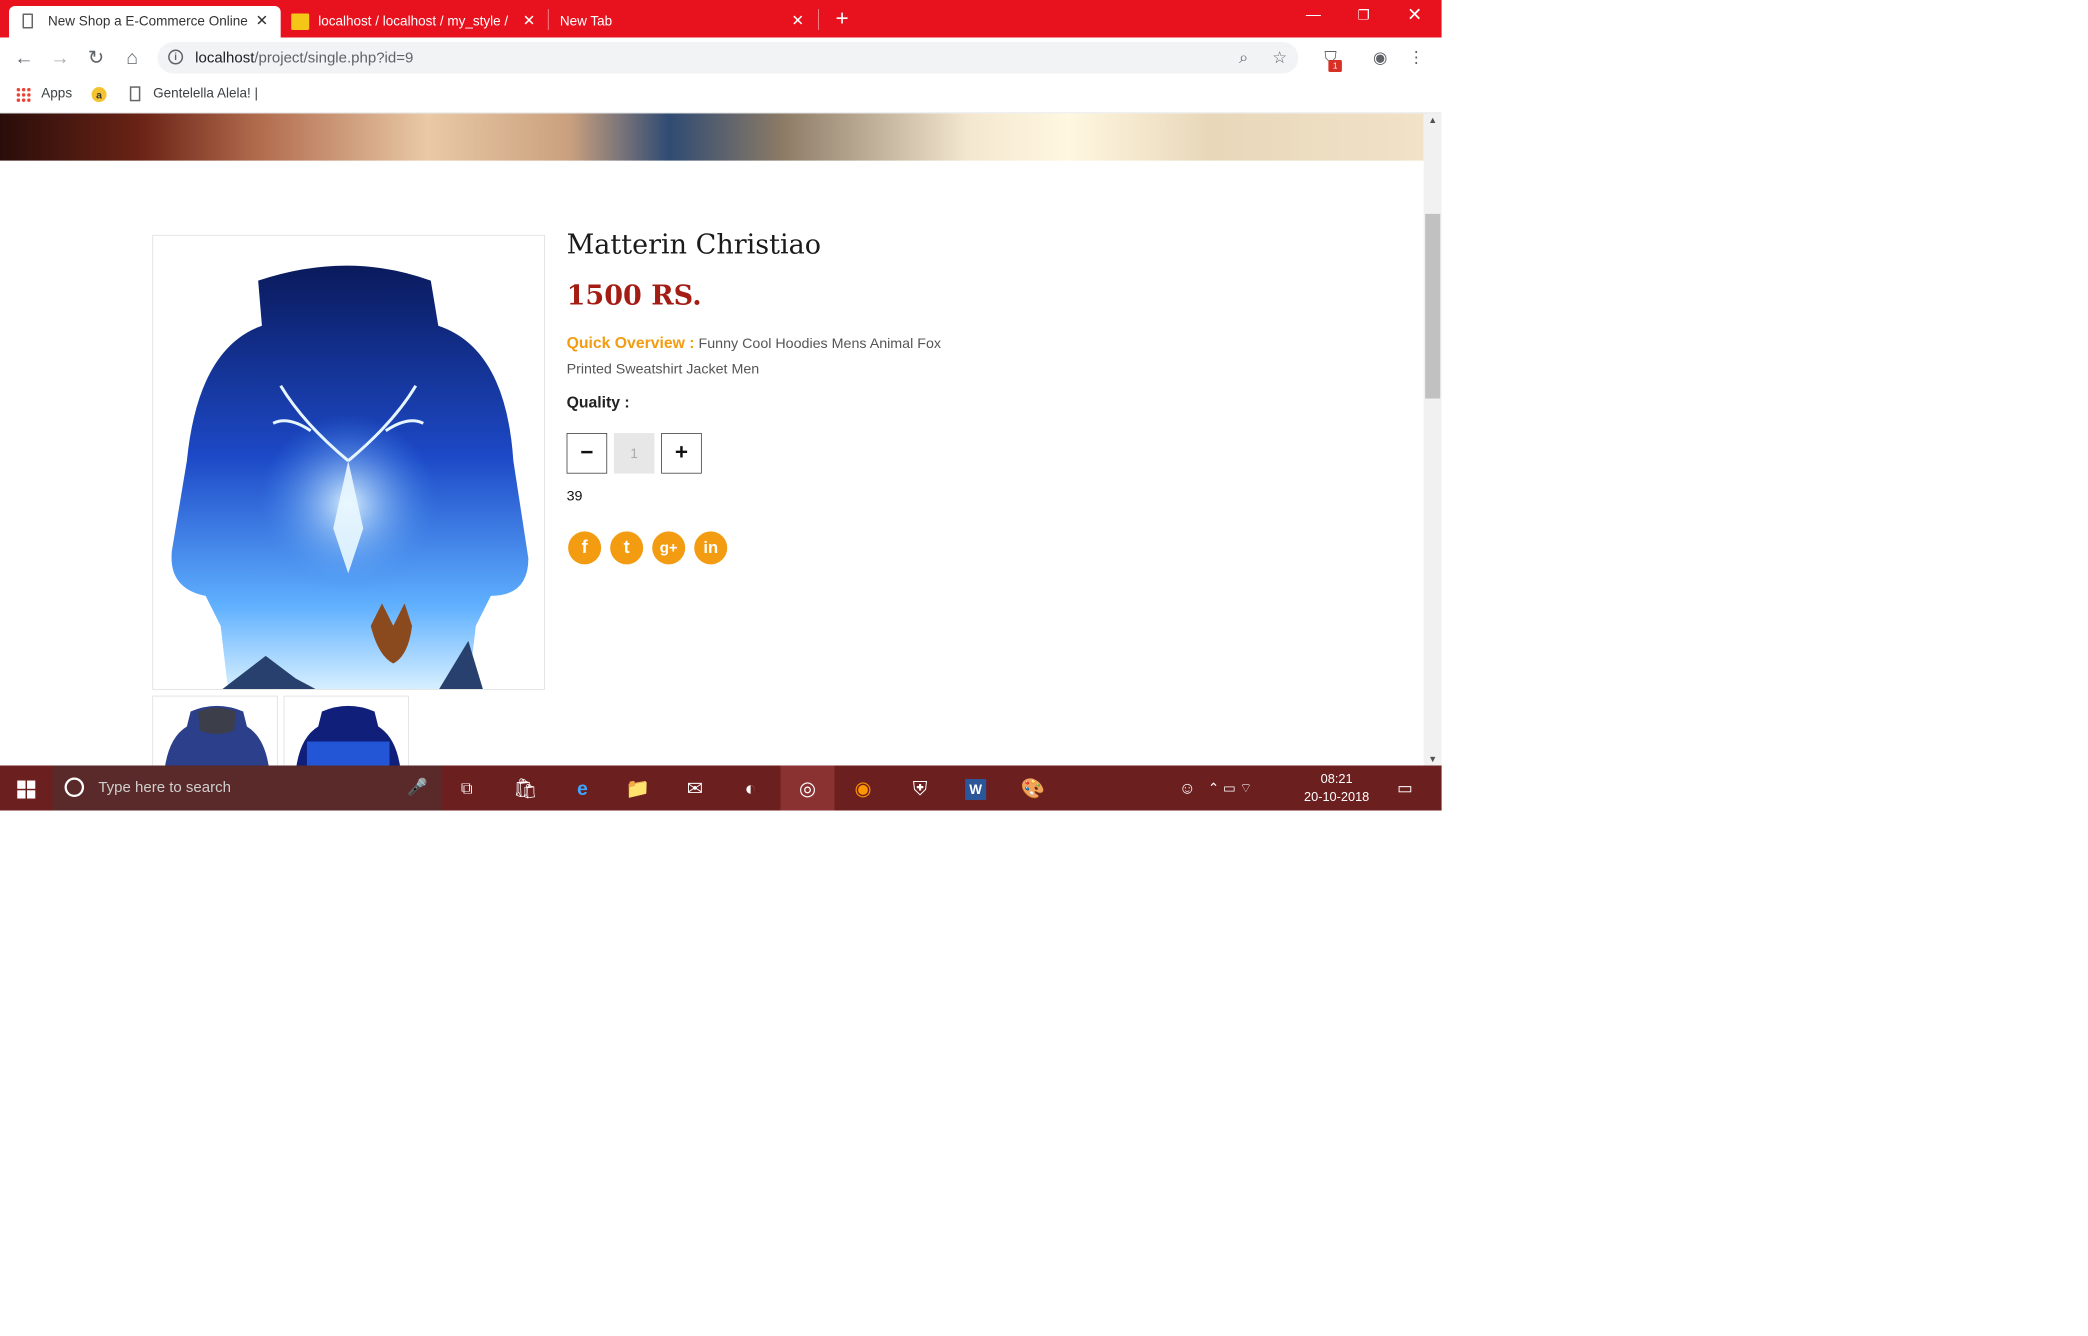  Describe the element at coordinates (1243, 58) in the screenshot. I see `zoom-icon: ⌕` at that location.